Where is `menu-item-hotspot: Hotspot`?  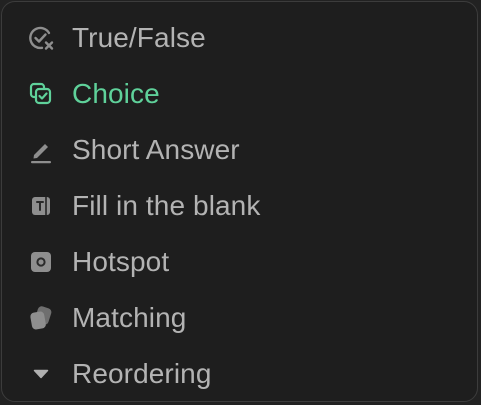
menu-item-hotspot: Hotspot is located at coordinates (239, 262).